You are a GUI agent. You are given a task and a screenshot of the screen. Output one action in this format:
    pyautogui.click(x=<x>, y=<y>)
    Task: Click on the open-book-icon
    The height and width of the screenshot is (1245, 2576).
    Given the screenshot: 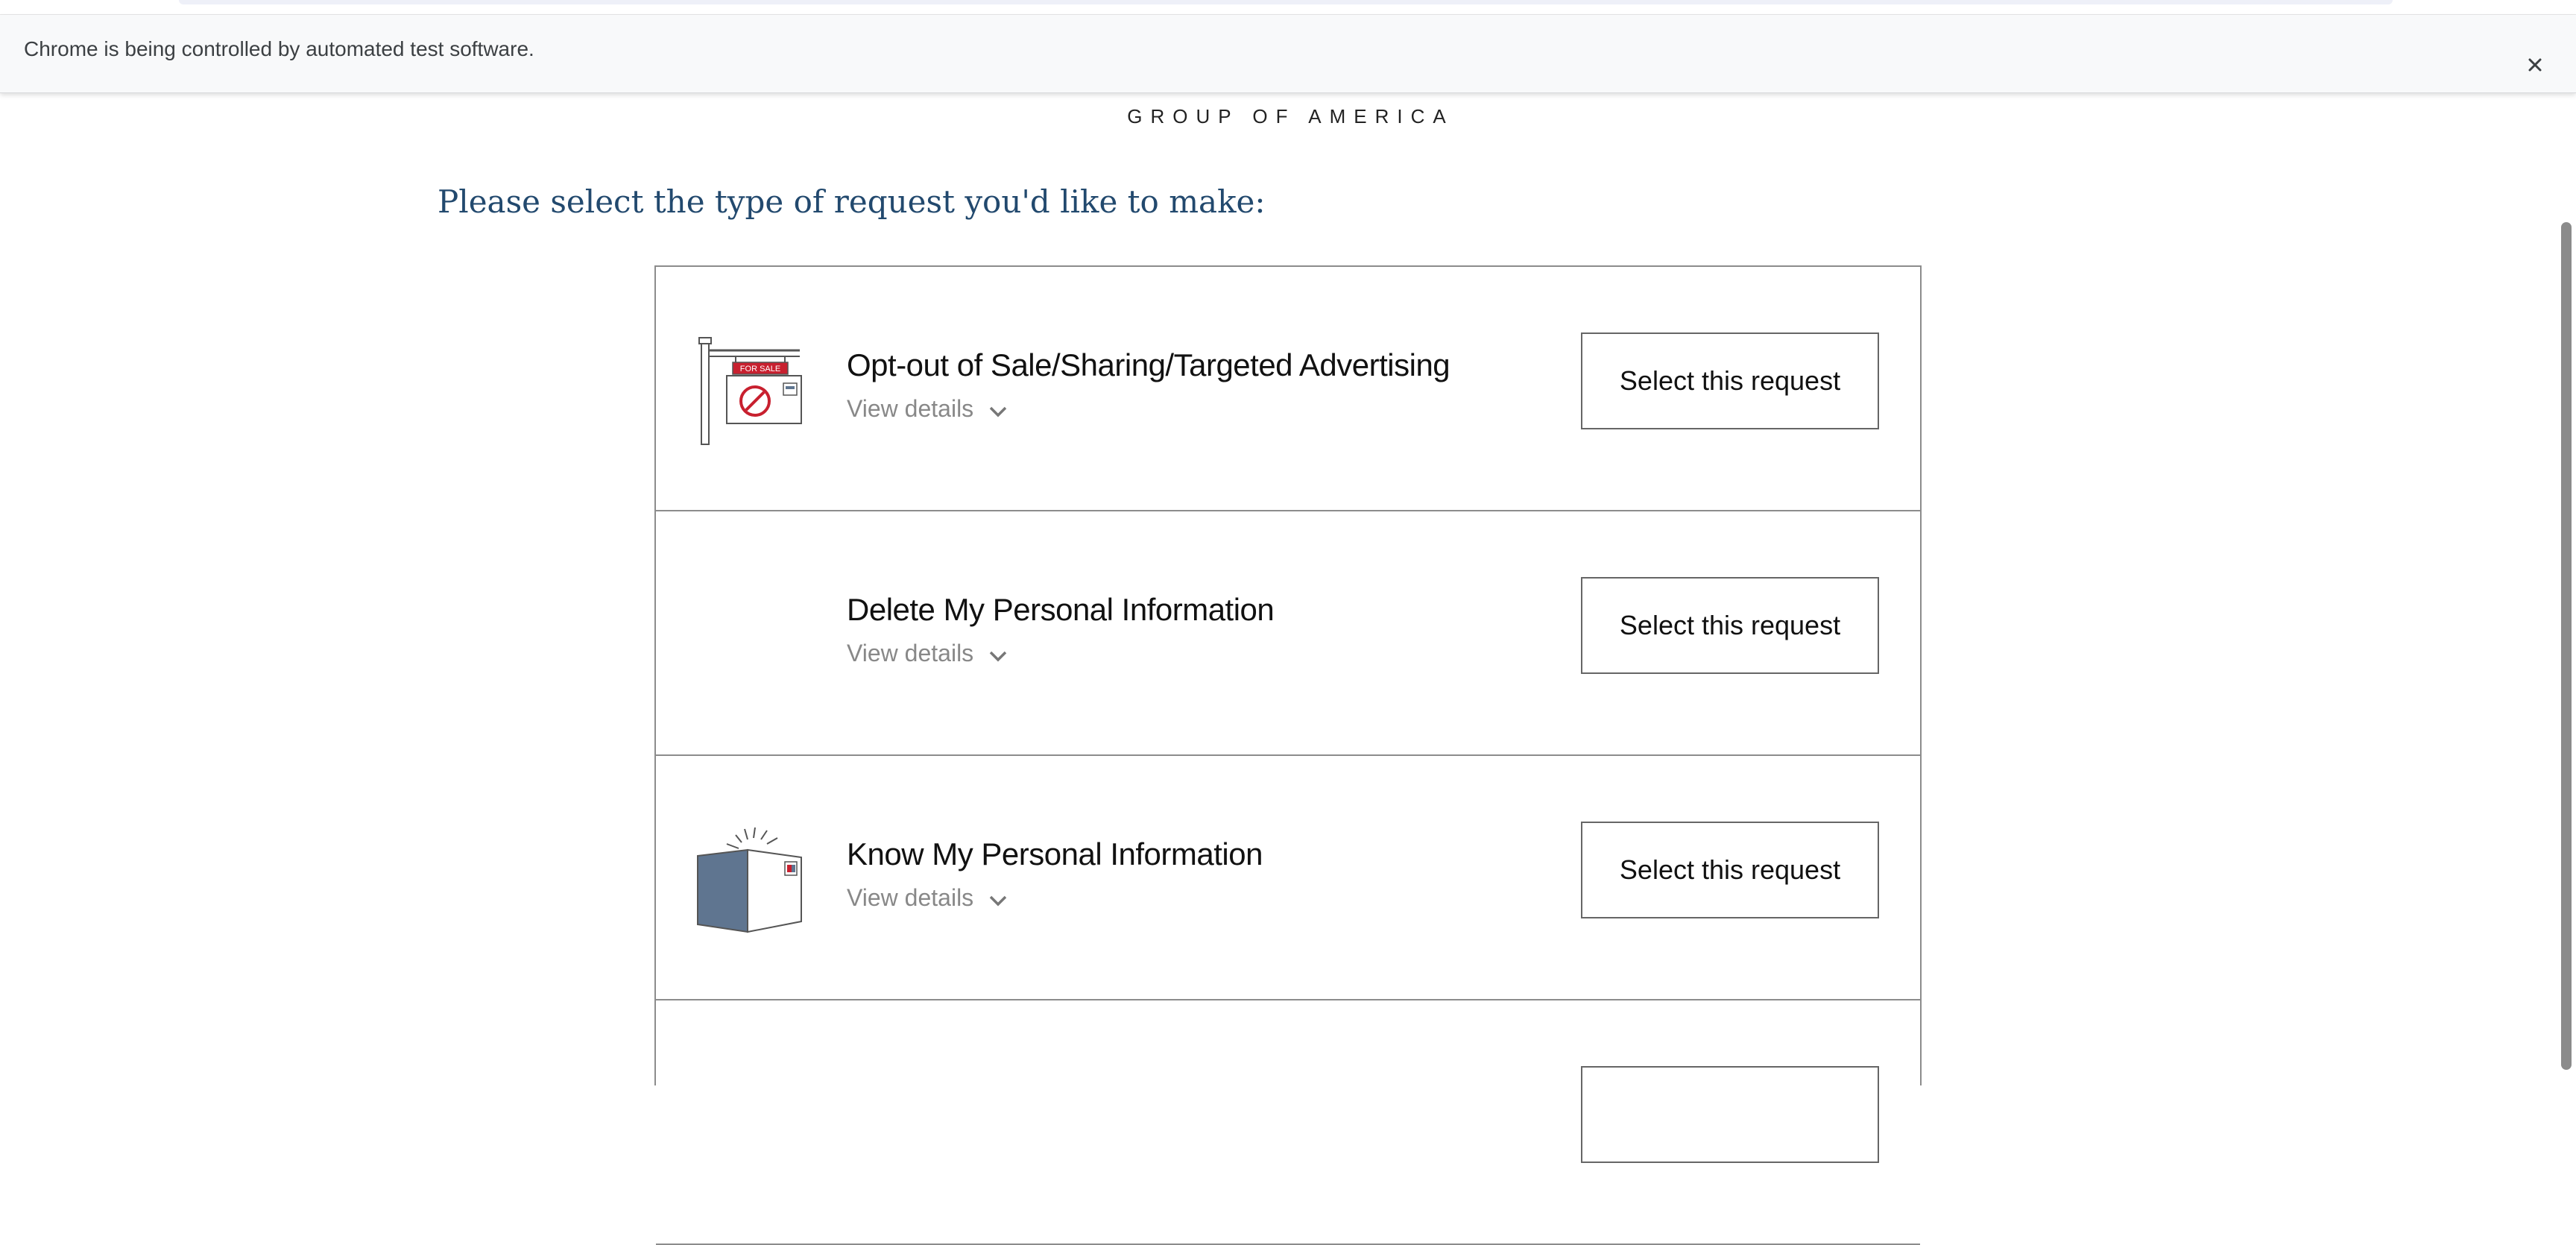 What is the action you would take?
    pyautogui.click(x=749, y=880)
    